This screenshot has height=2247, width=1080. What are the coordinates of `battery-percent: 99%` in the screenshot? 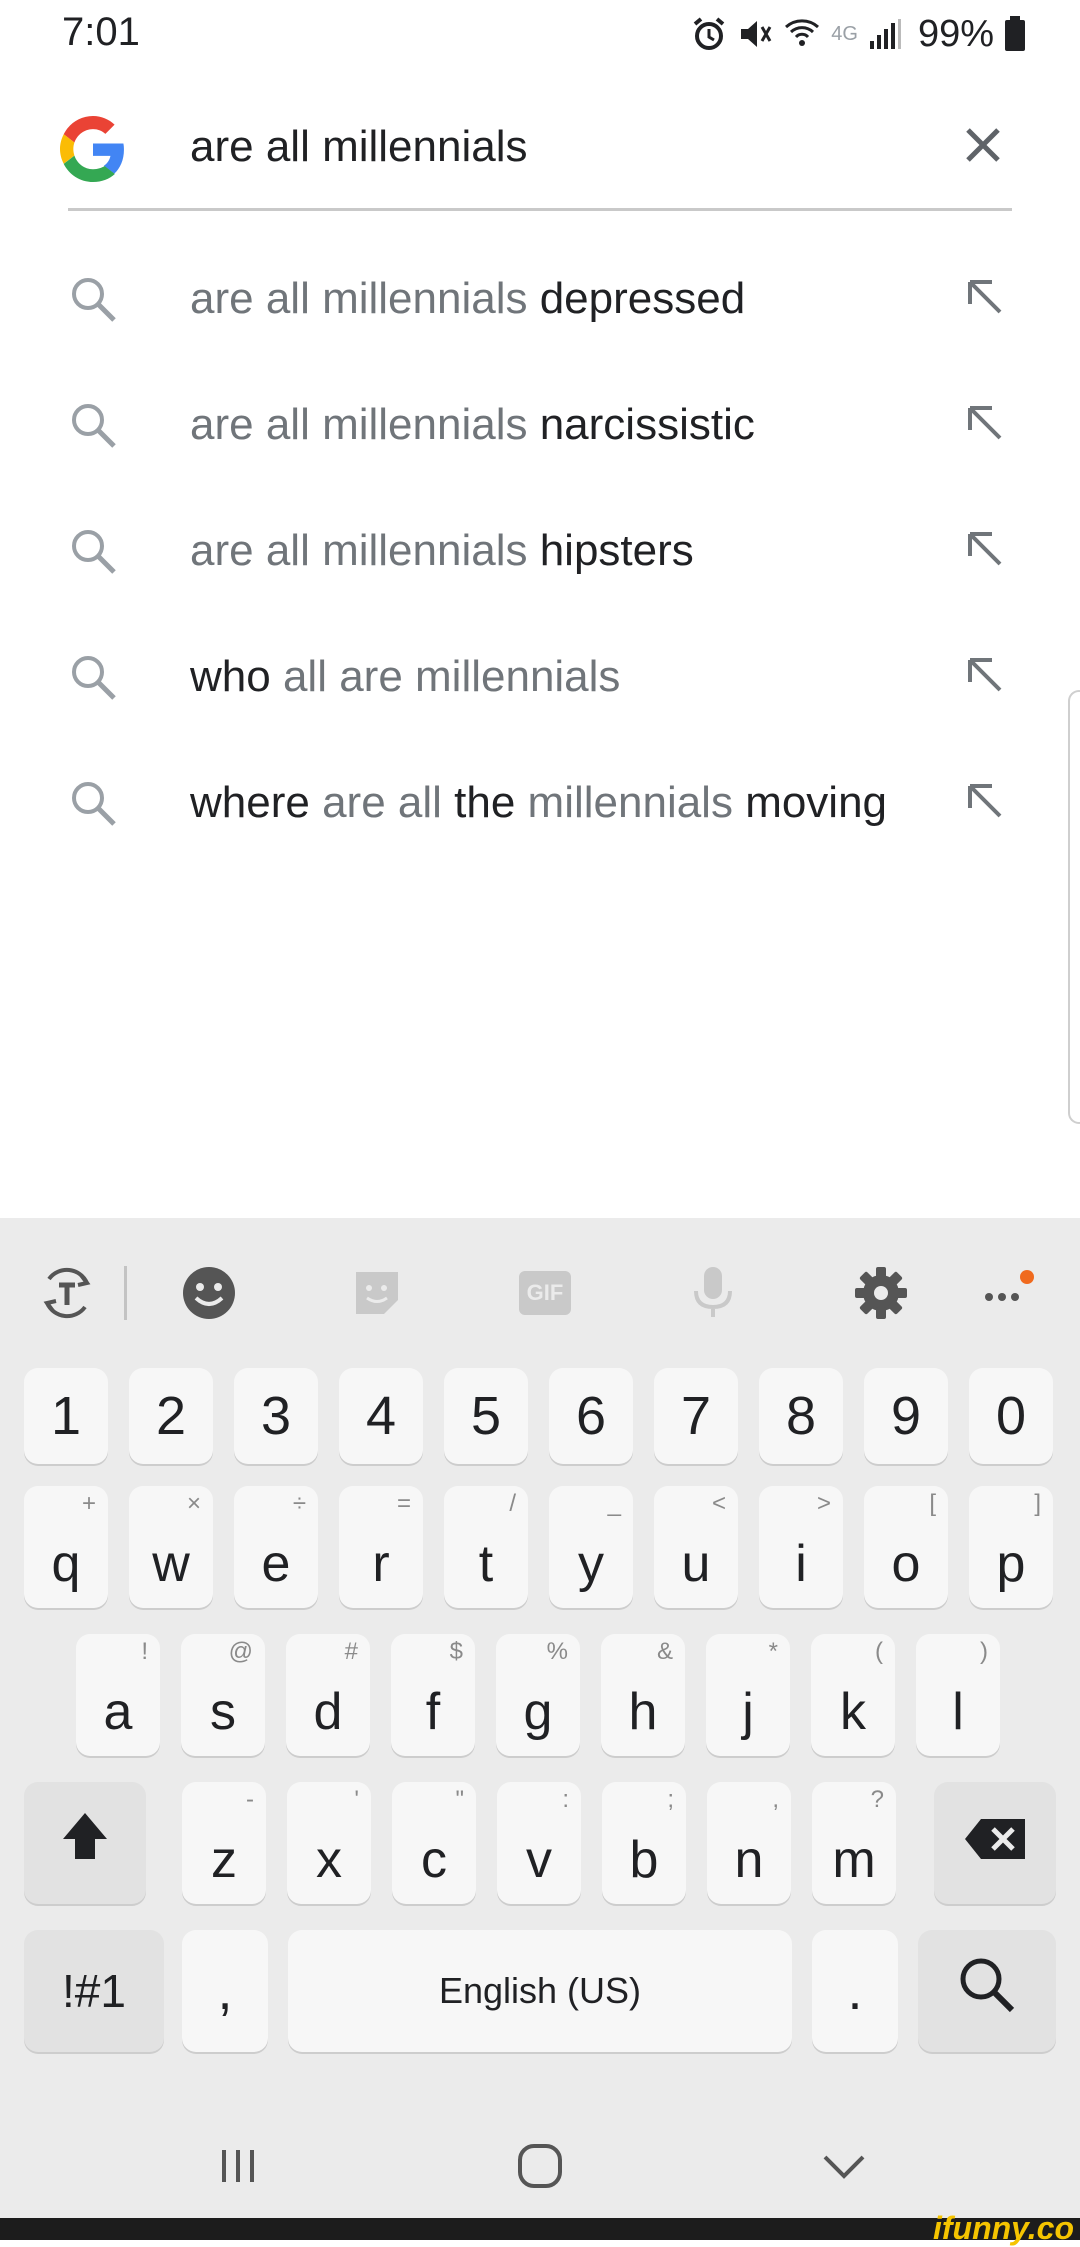 It's located at (955, 33).